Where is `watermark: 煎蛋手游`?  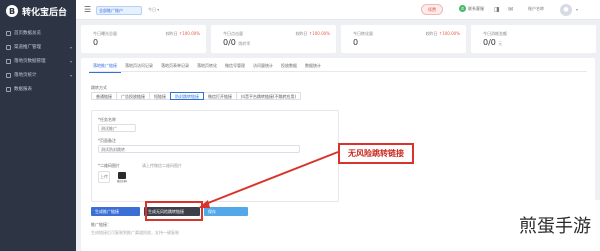
watermark: 煎蛋手游 is located at coordinates (555, 226).